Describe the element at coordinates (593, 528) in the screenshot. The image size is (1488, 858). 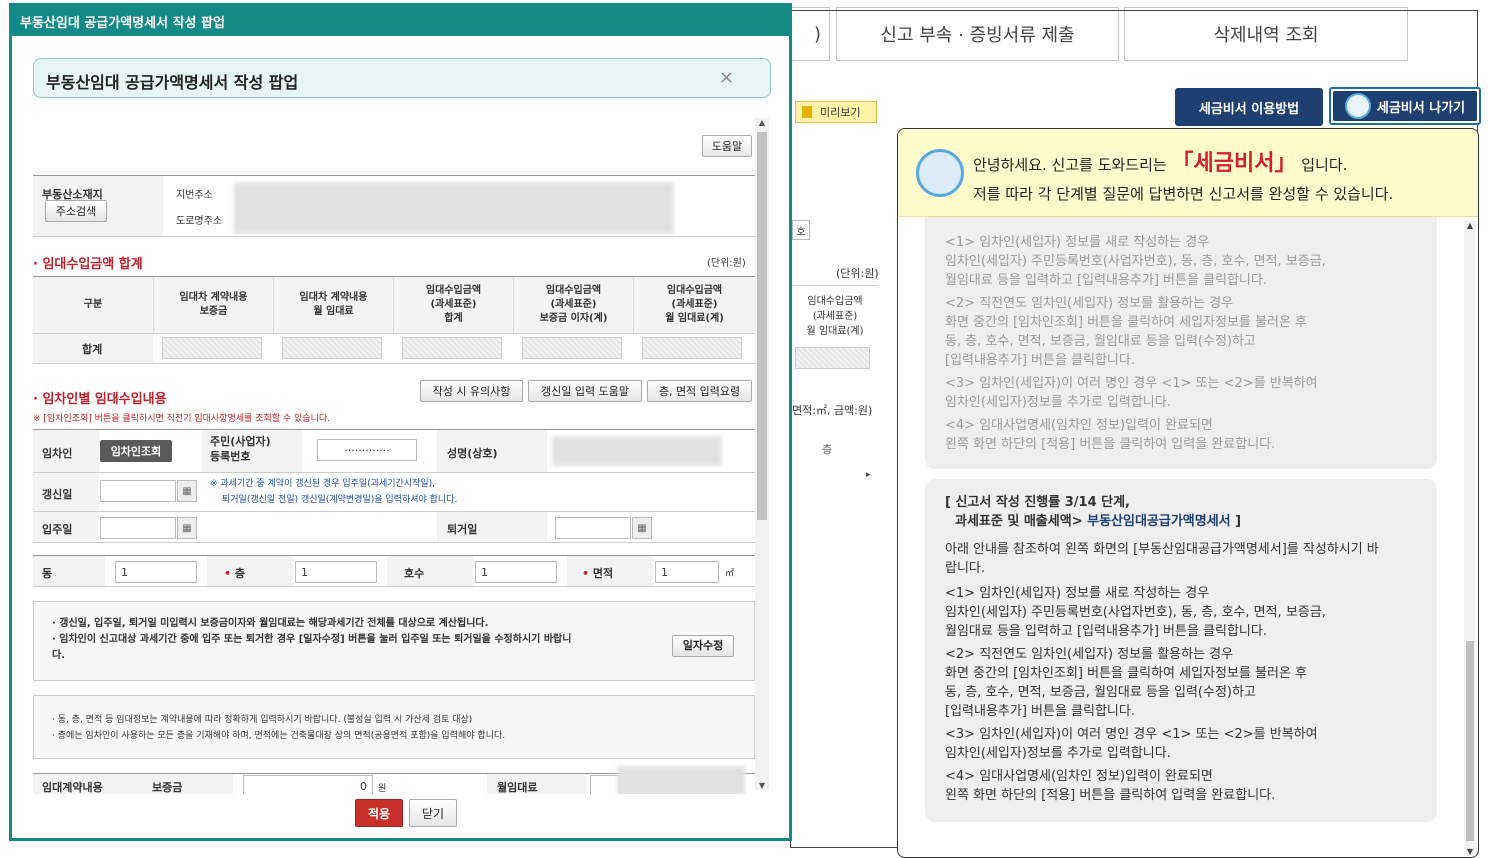
I see `moveout-date-input` at that location.